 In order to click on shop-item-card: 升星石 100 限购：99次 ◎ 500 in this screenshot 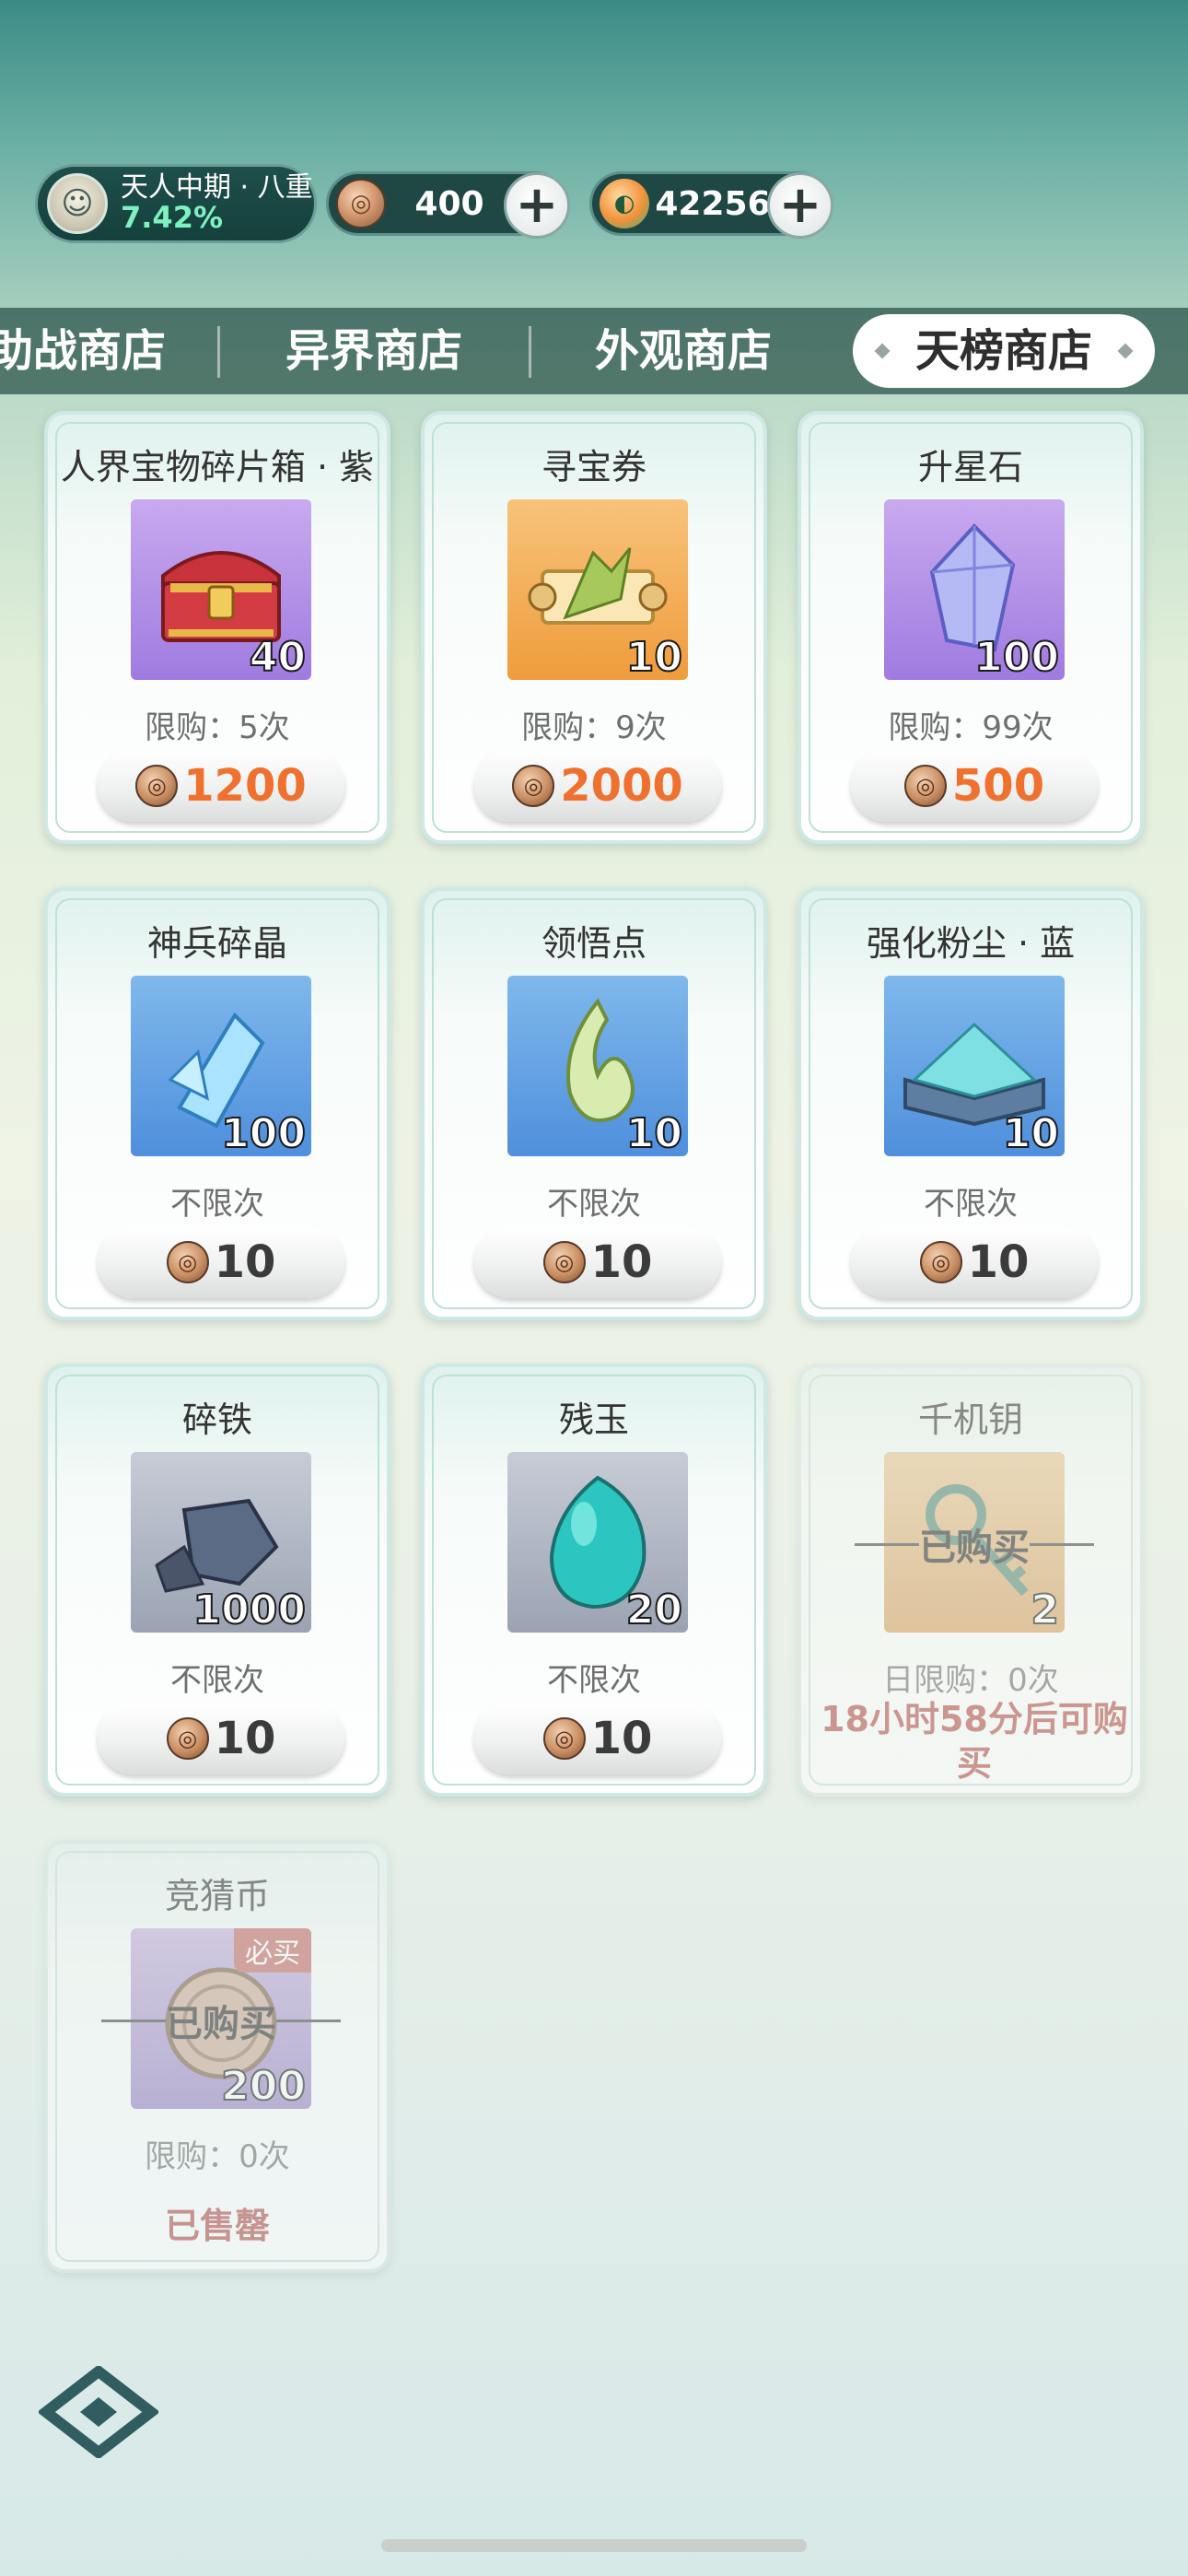, I will do `click(971, 627)`.